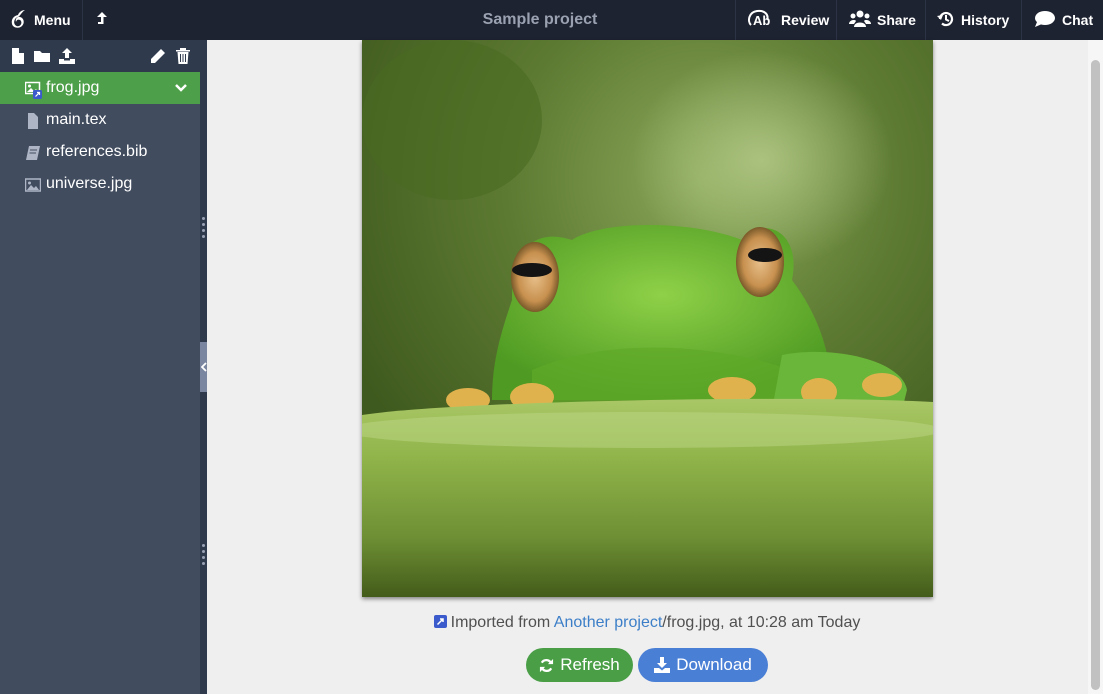 Image resolution: width=1103 pixels, height=694 pixels. I want to click on history-button: History, so click(973, 20).